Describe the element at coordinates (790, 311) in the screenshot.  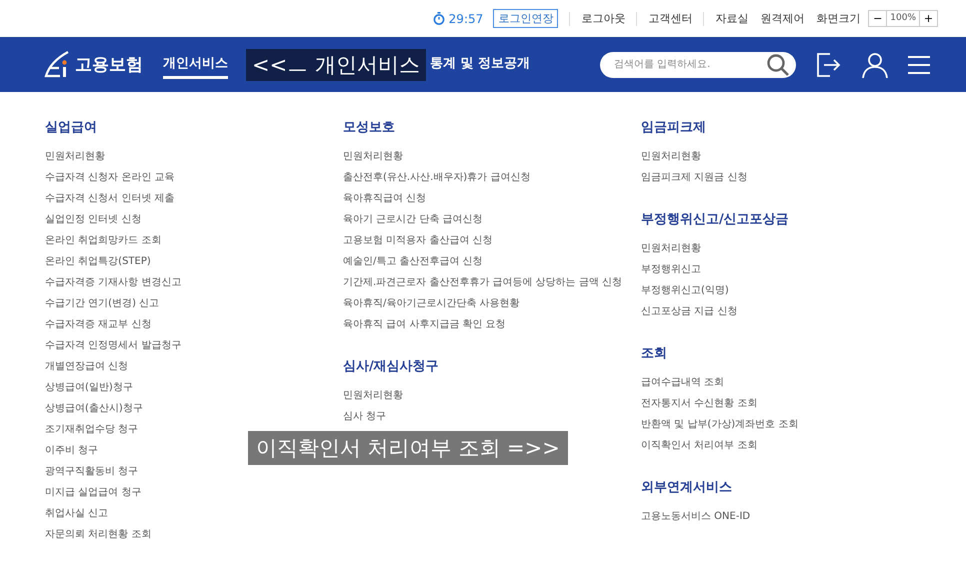
I see `menu-link: 신고포상금 지급 신청` at that location.